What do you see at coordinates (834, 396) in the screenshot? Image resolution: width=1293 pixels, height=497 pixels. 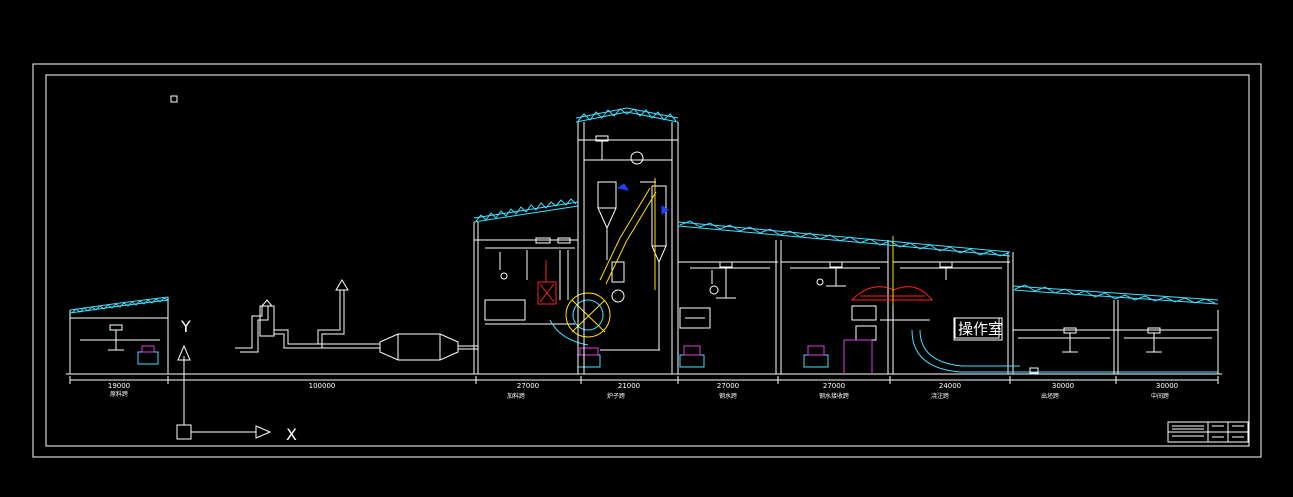 I see `bay-name-6: 钢水接收跨` at bounding box center [834, 396].